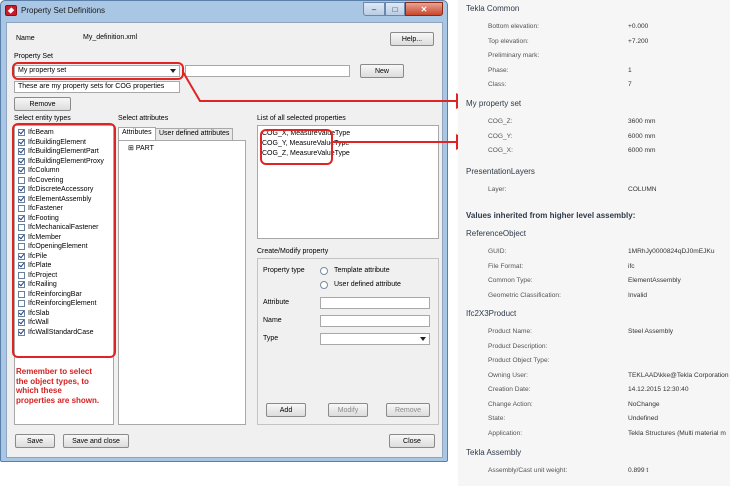 Image resolution: width=730 pixels, height=486 pixels. Describe the element at coordinates (519, 360) in the screenshot. I see `property-key: Product Object Type:` at that location.